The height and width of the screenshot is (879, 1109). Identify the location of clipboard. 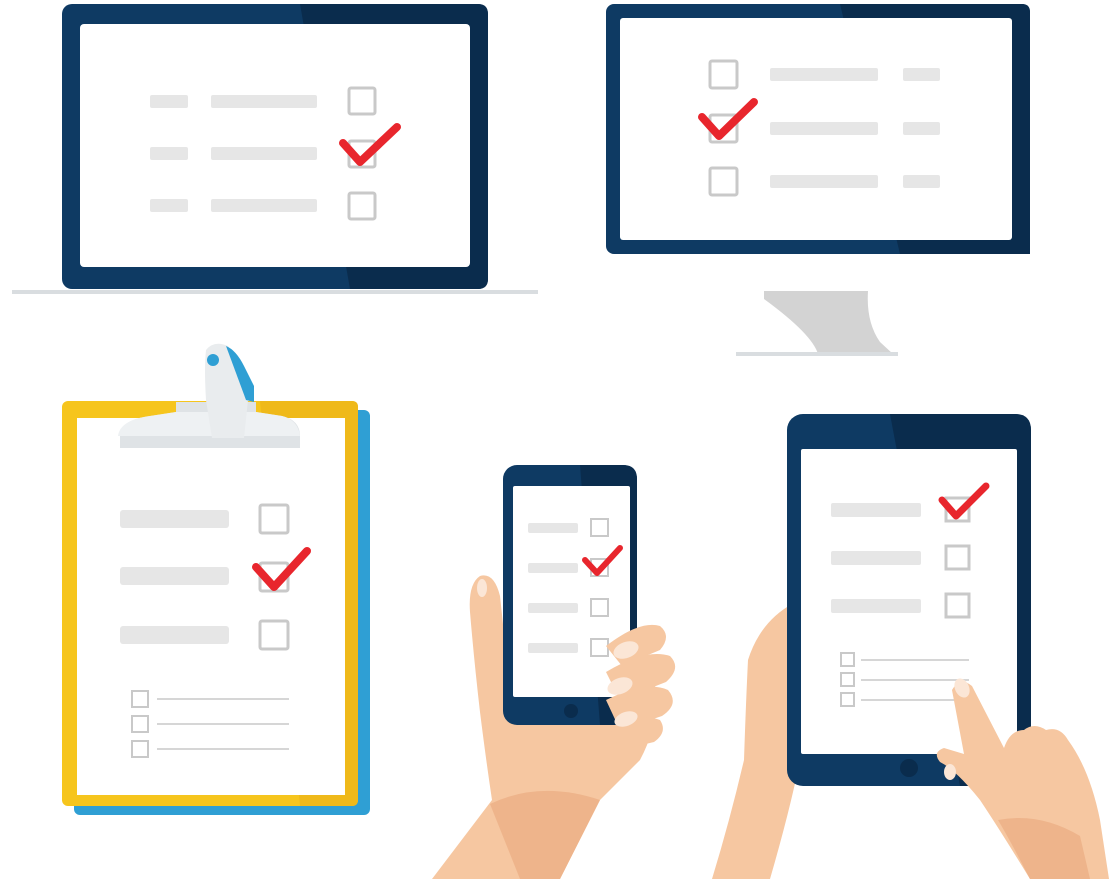
(216, 579).